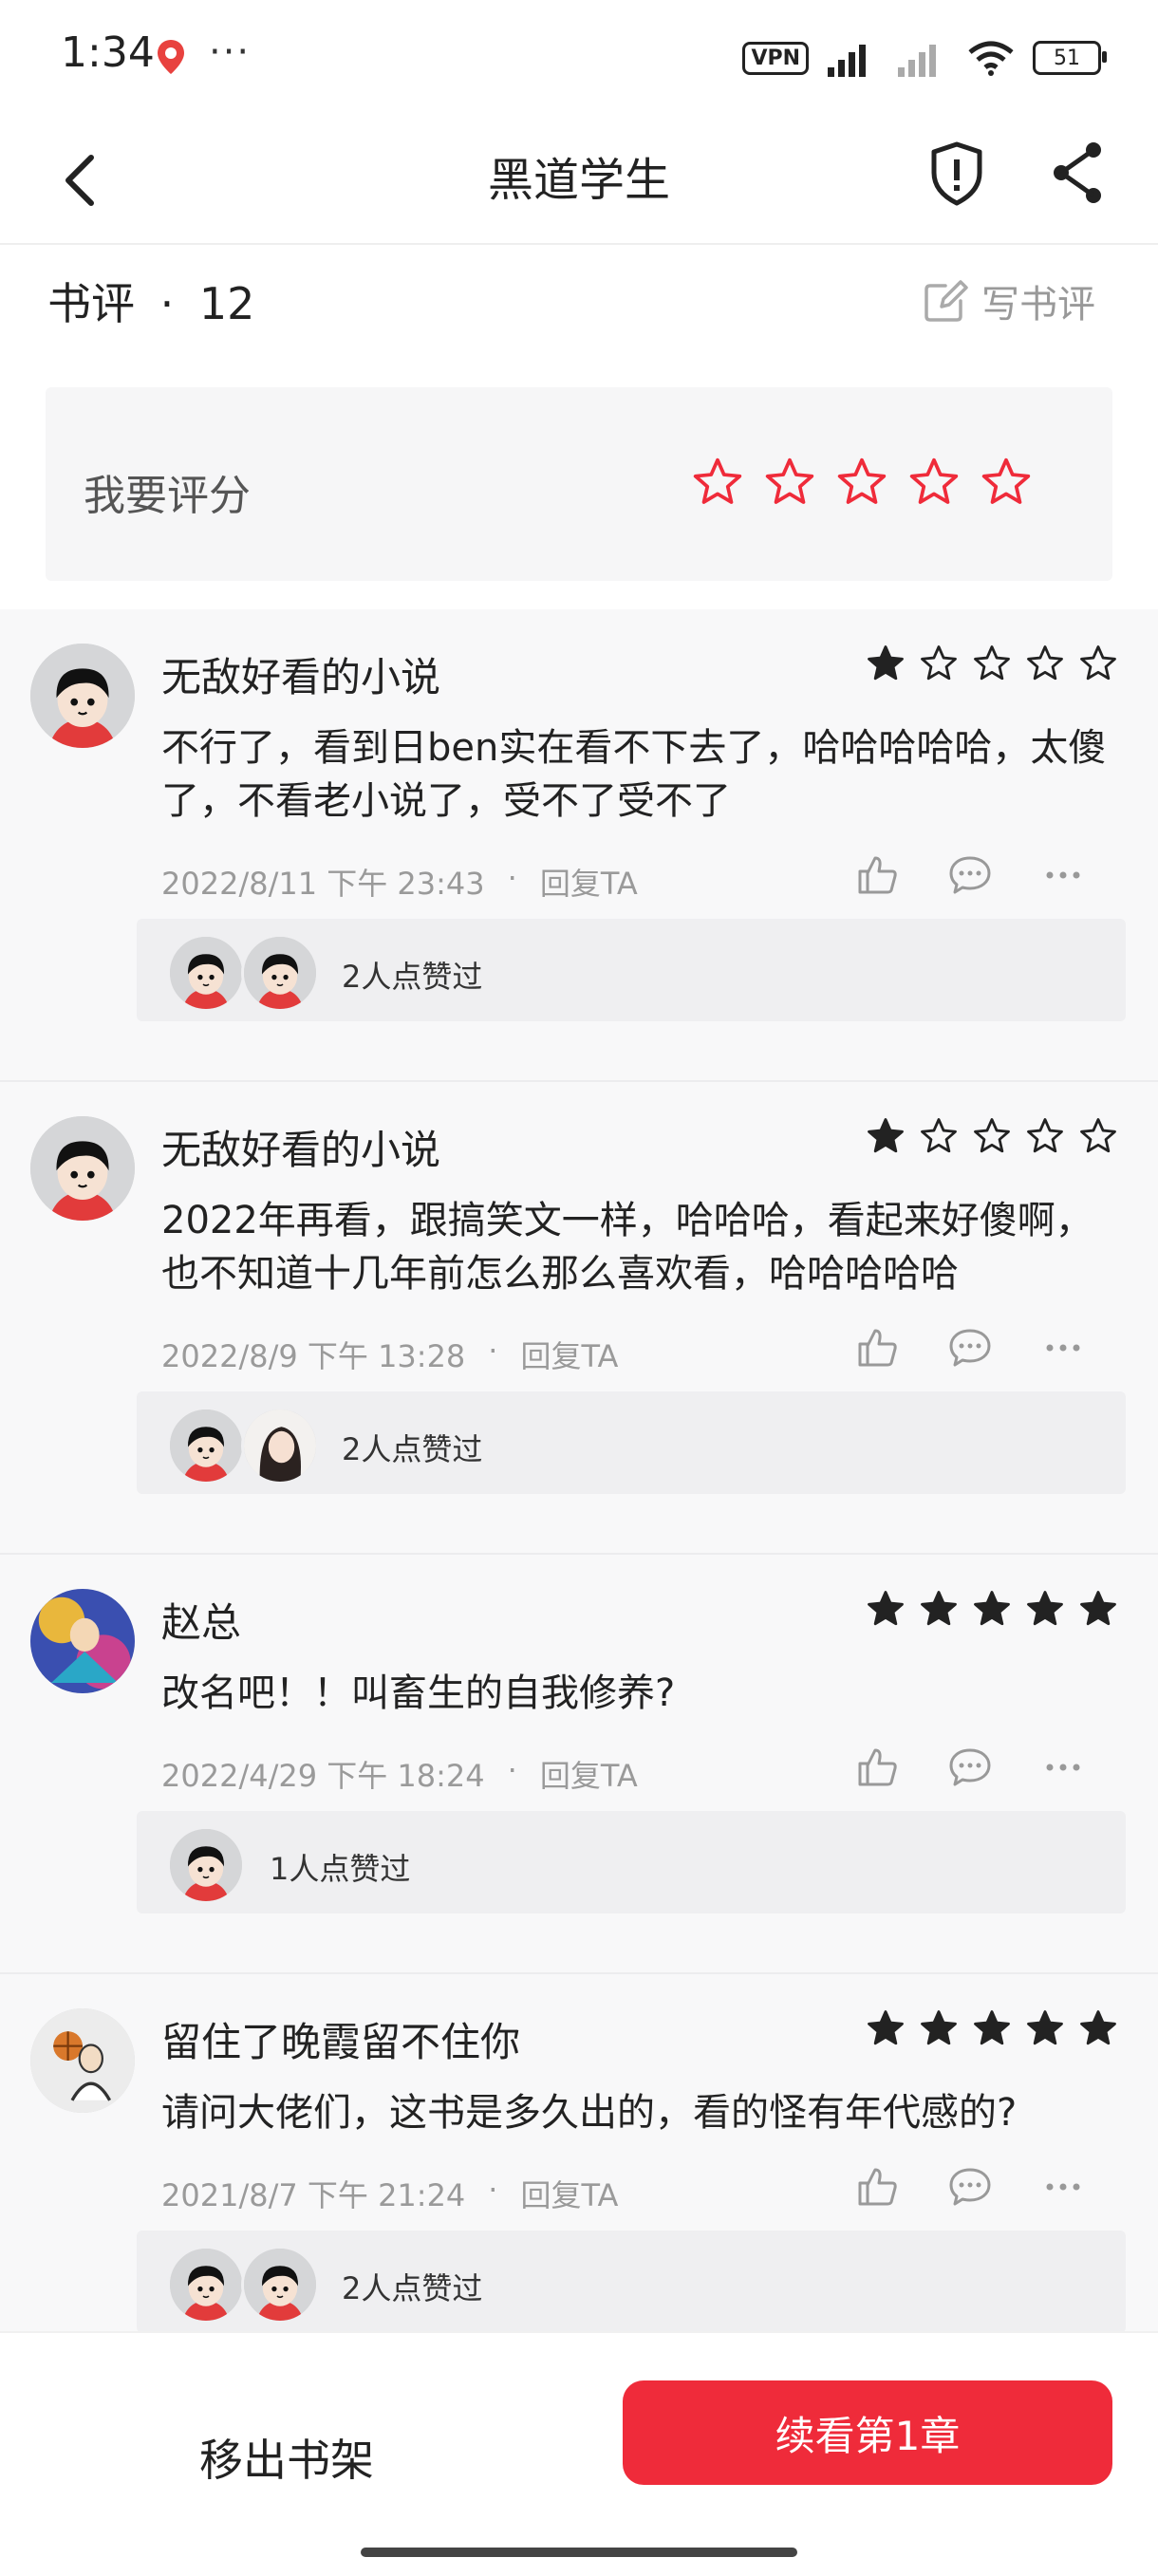 This screenshot has height=2576, width=1158. I want to click on write-review-button: 写书评, so click(1009, 300).